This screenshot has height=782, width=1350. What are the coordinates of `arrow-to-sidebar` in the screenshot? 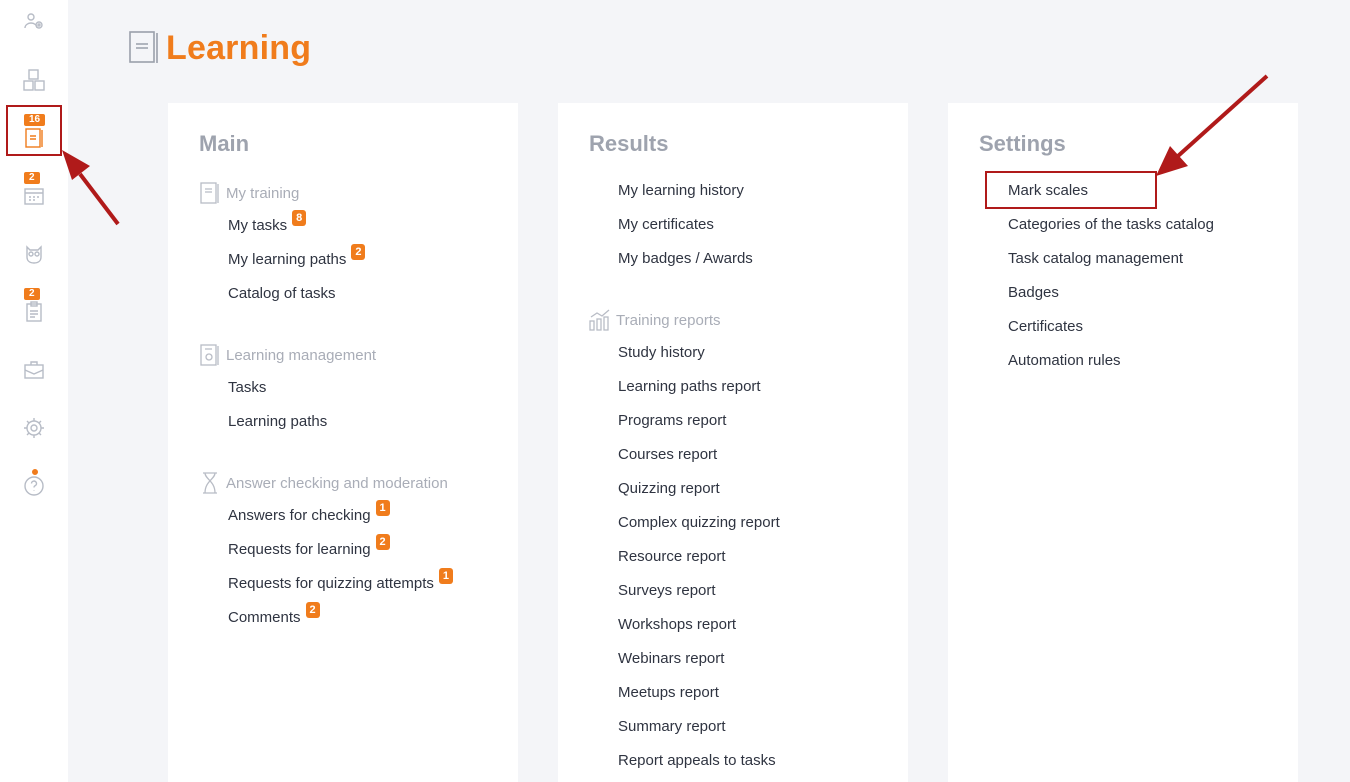 It's located at (91, 188).